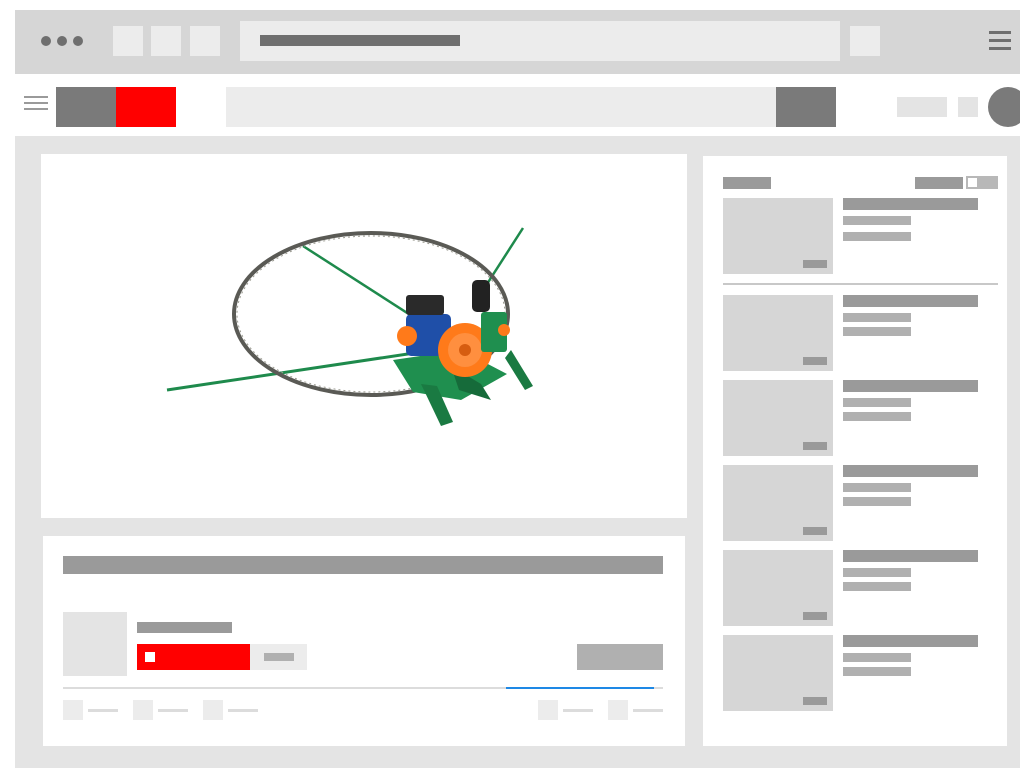 The image size is (1020, 768). What do you see at coordinates (982, 182) in the screenshot?
I see `autoplay-toggle` at bounding box center [982, 182].